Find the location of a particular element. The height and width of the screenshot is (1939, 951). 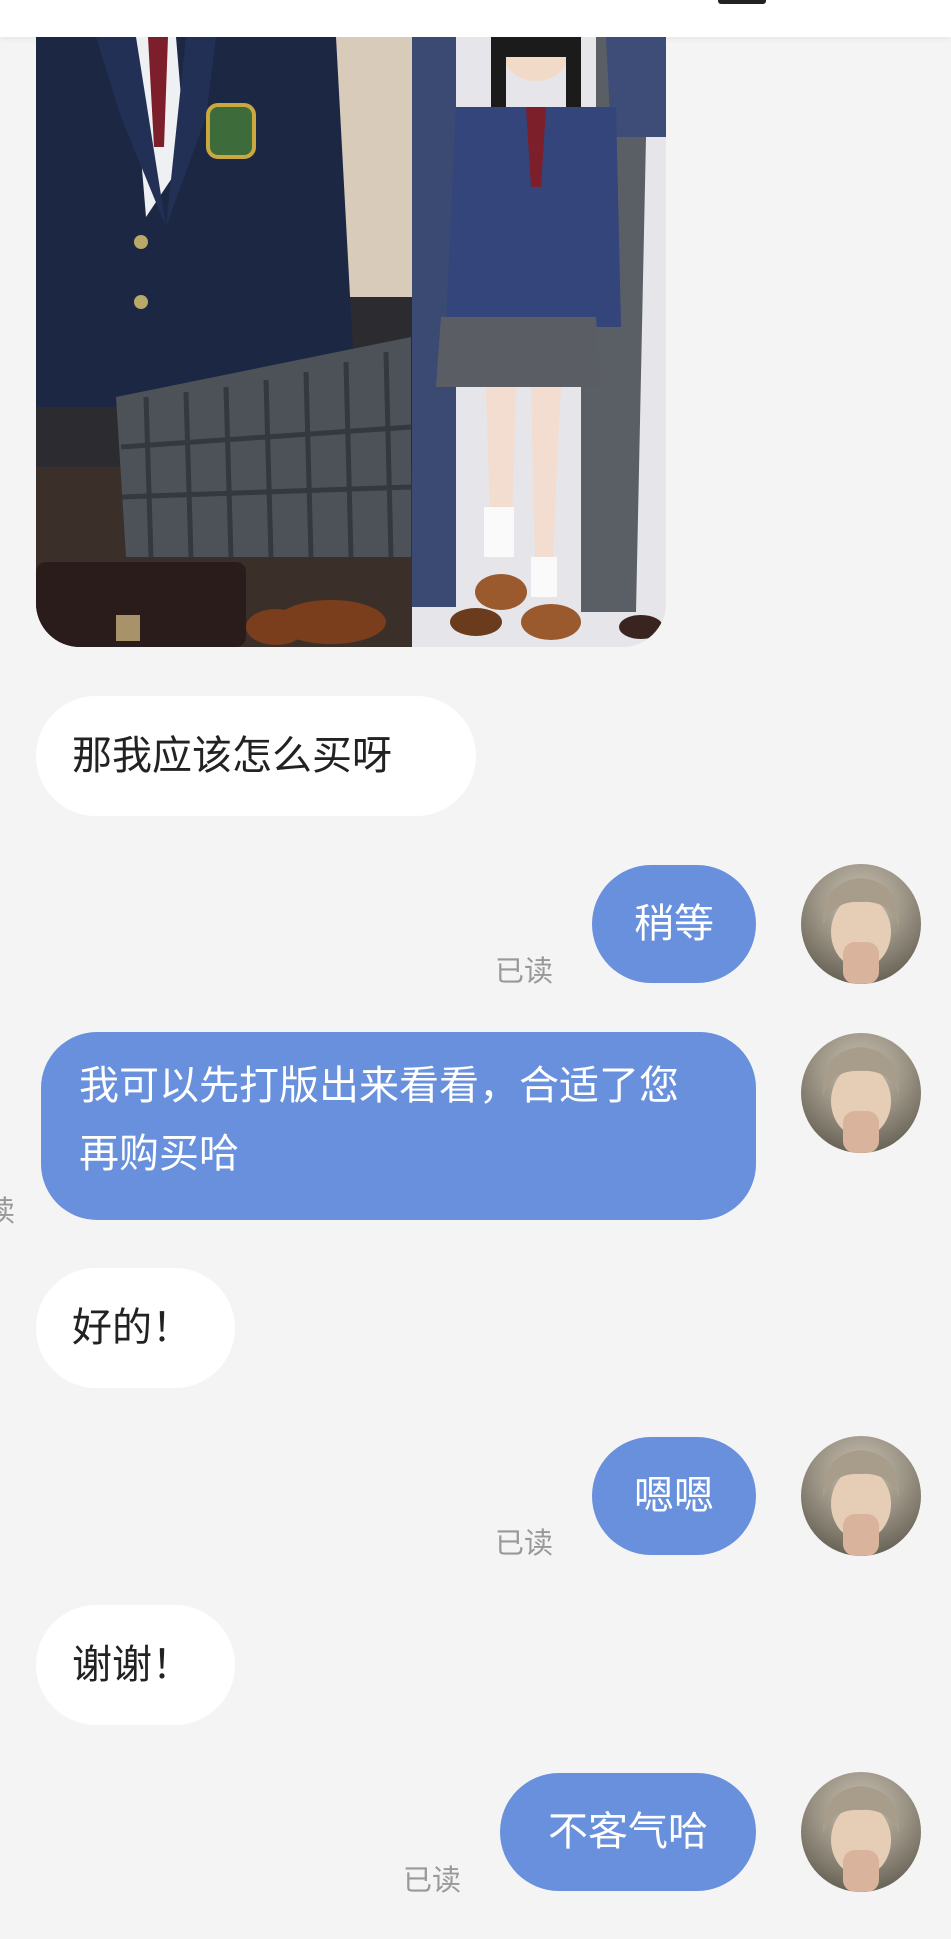

message-text: 好的！ is located at coordinates (132, 1328).